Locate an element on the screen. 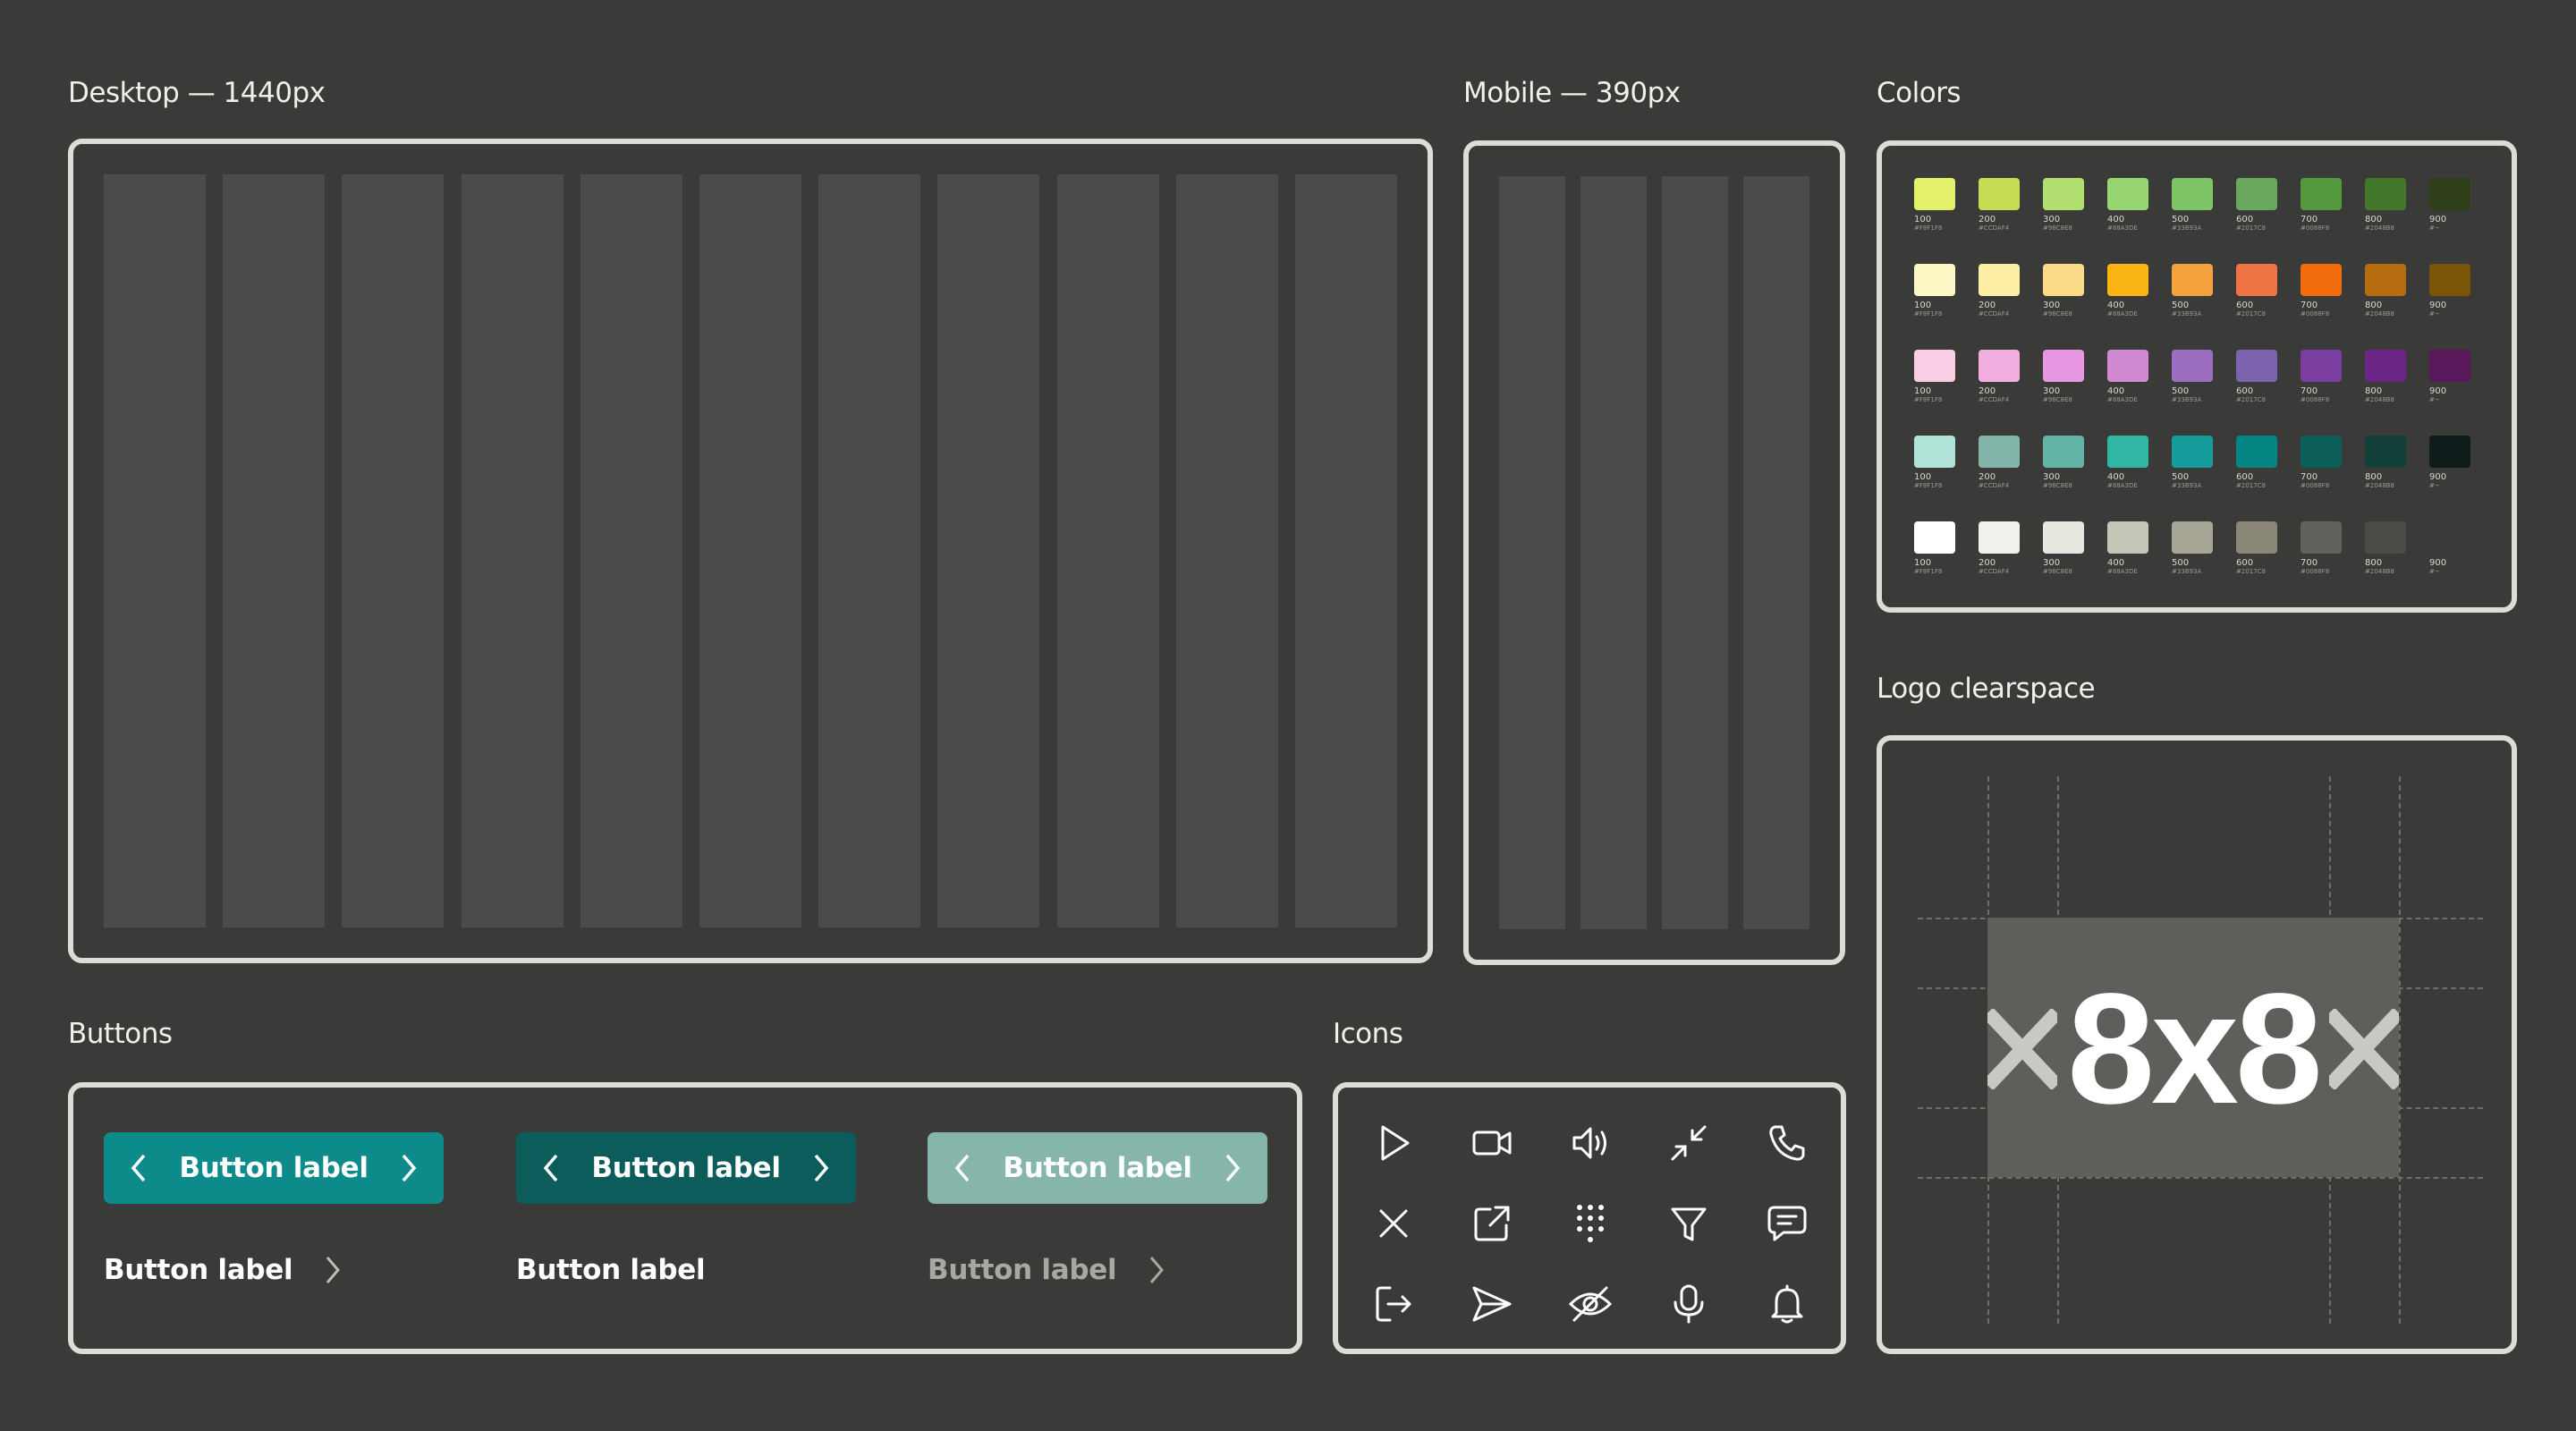 The height and width of the screenshot is (1431, 2576). filter-icon is located at coordinates (1688, 1224).